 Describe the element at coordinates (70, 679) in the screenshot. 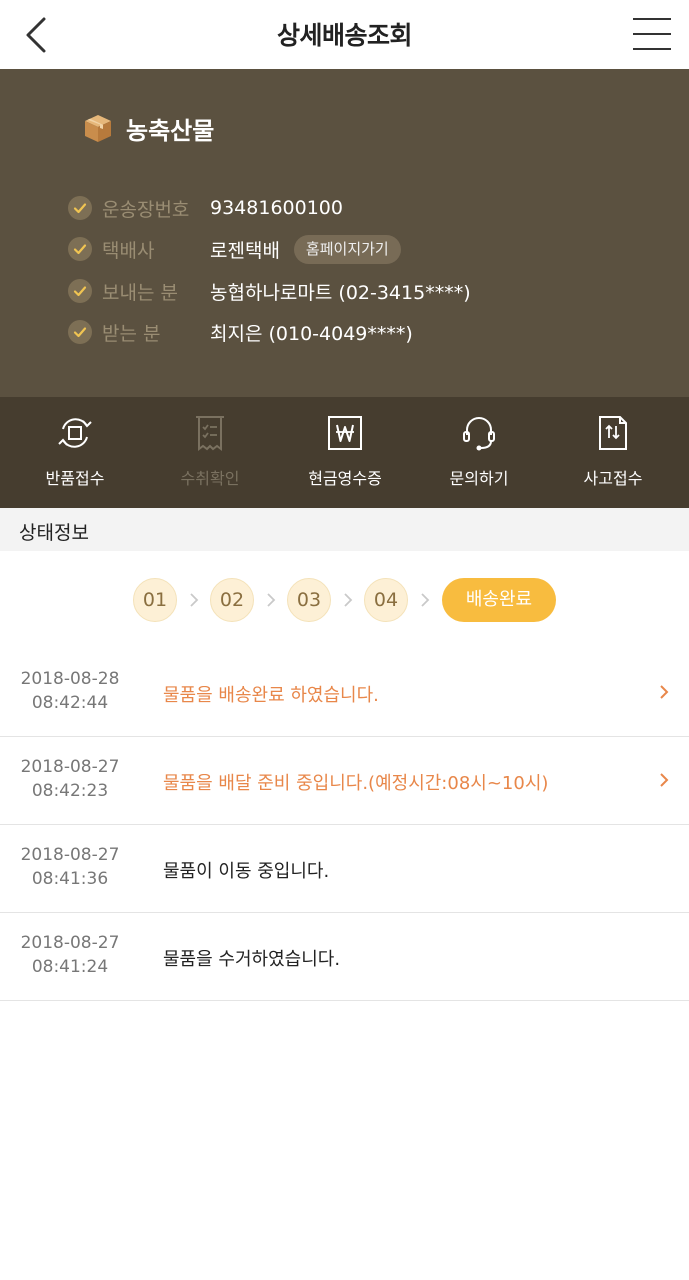

I see `tracking-date: 2018-08-28` at that location.